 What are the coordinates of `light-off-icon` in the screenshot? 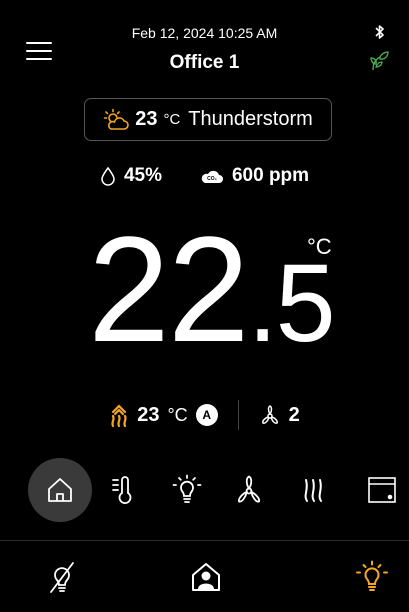 It's located at (62, 577).